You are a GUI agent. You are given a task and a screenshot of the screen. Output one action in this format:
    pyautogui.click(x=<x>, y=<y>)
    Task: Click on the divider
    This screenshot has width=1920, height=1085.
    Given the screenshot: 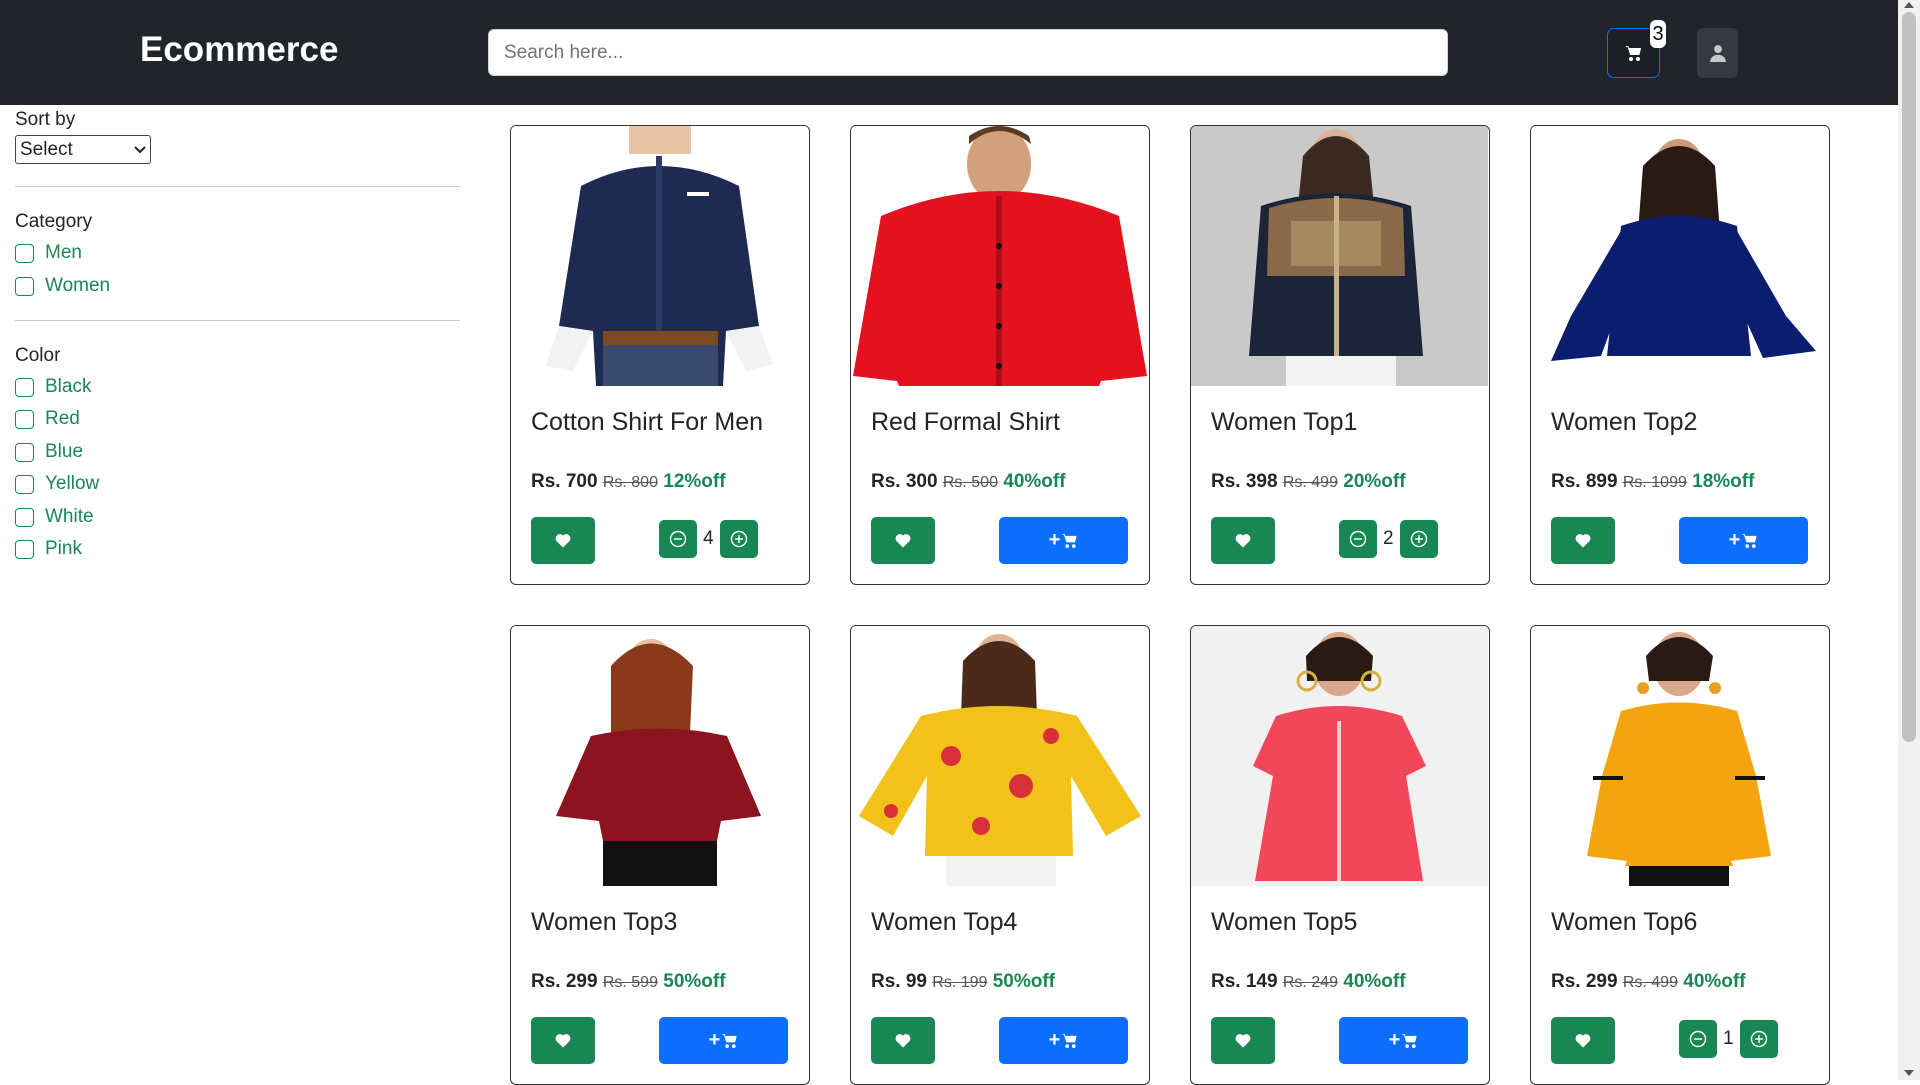 What is the action you would take?
    pyautogui.click(x=237, y=320)
    